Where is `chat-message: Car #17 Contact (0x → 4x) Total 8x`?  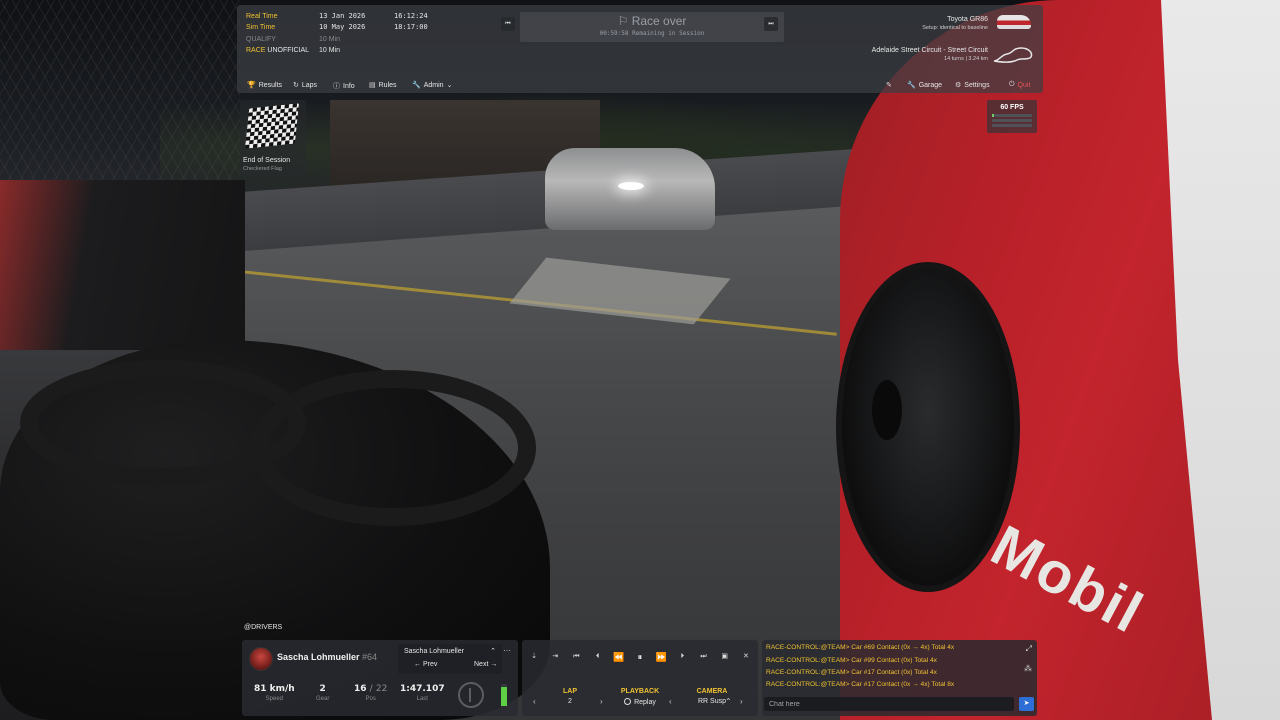 chat-message: Car #17 Contact (0x → 4x) Total 8x is located at coordinates (903, 684).